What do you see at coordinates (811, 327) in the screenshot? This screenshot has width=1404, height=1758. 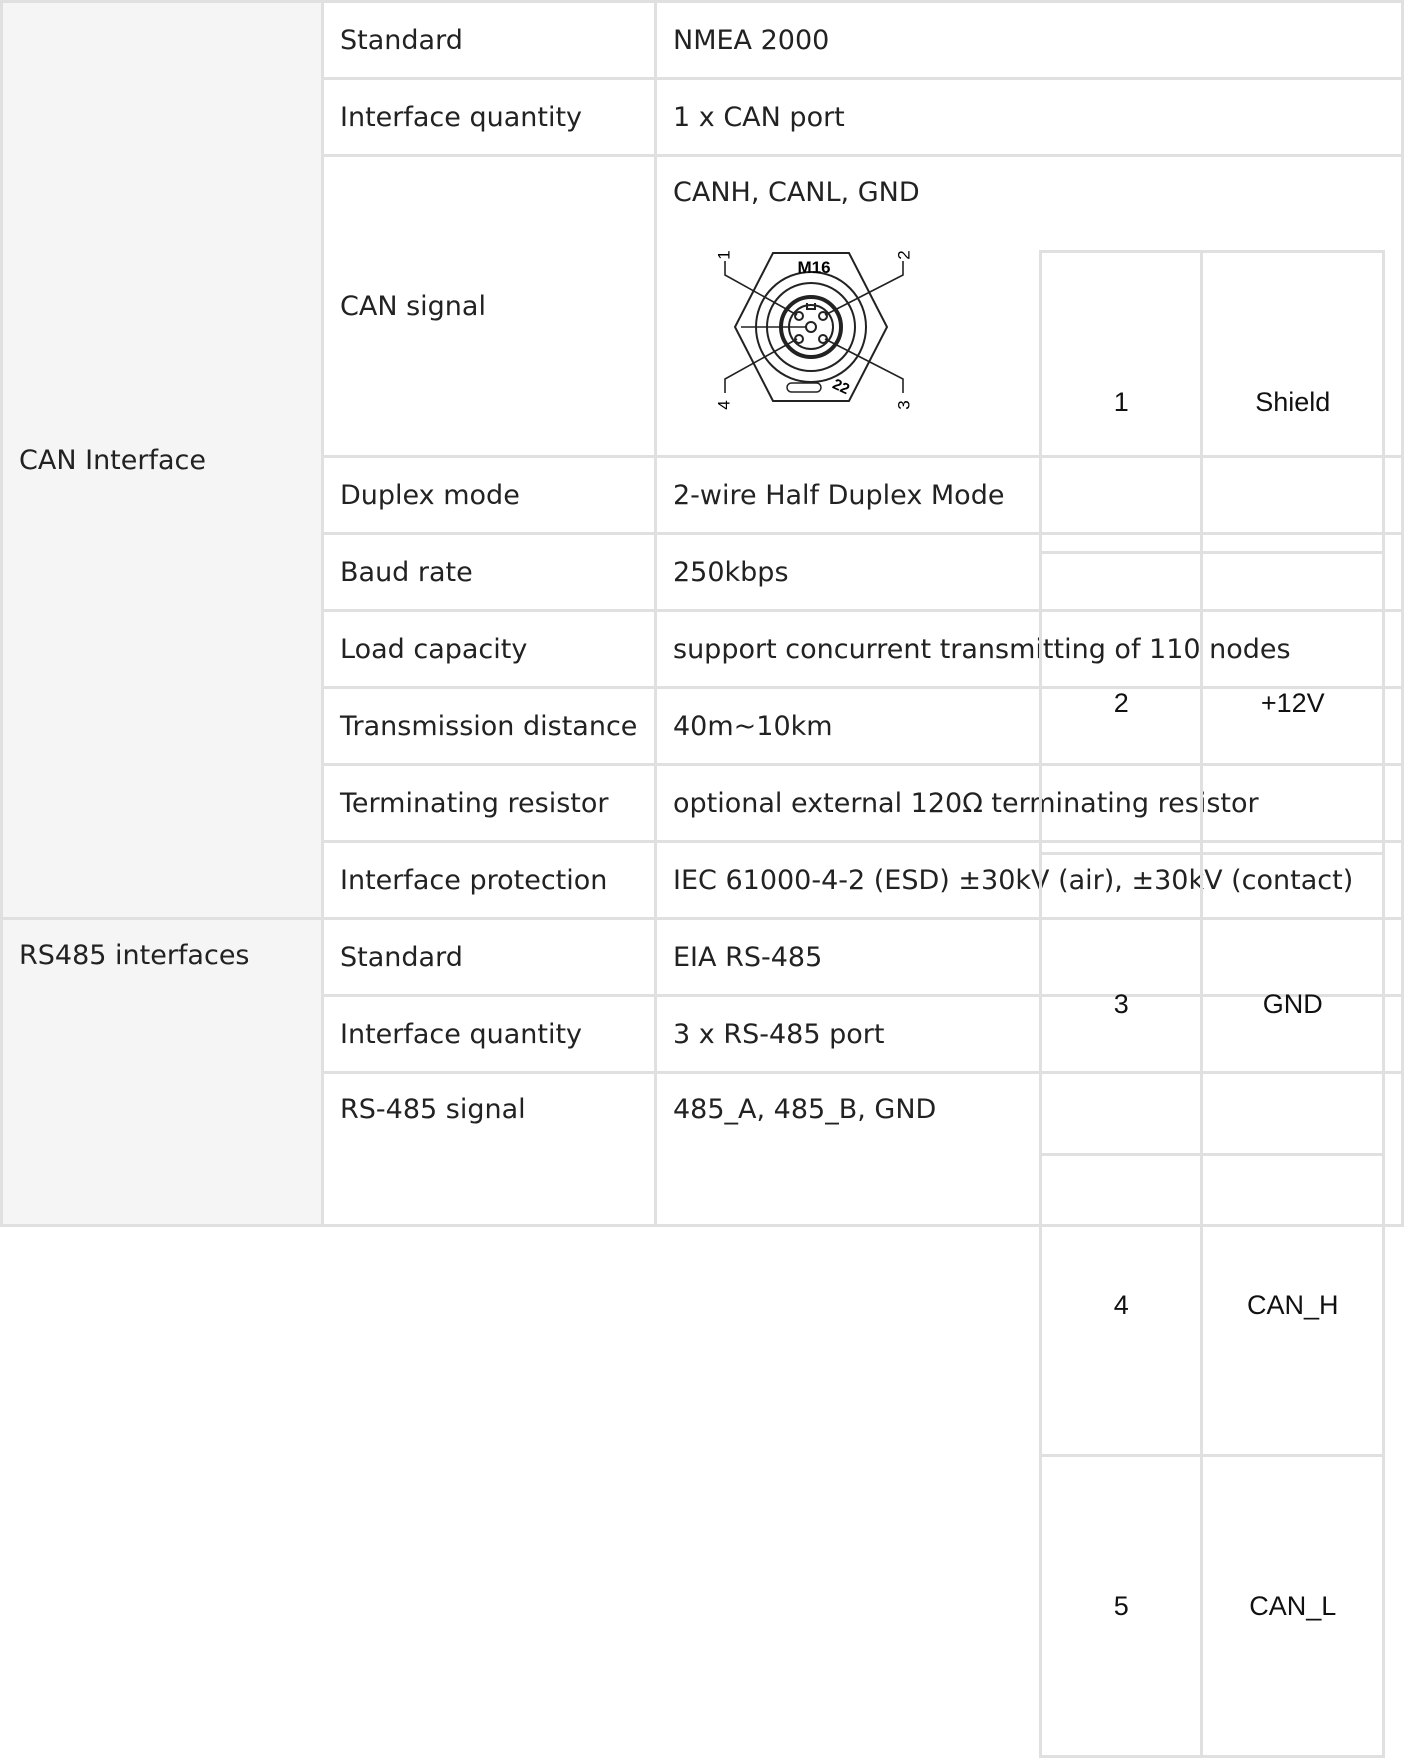 I see `pin-center` at bounding box center [811, 327].